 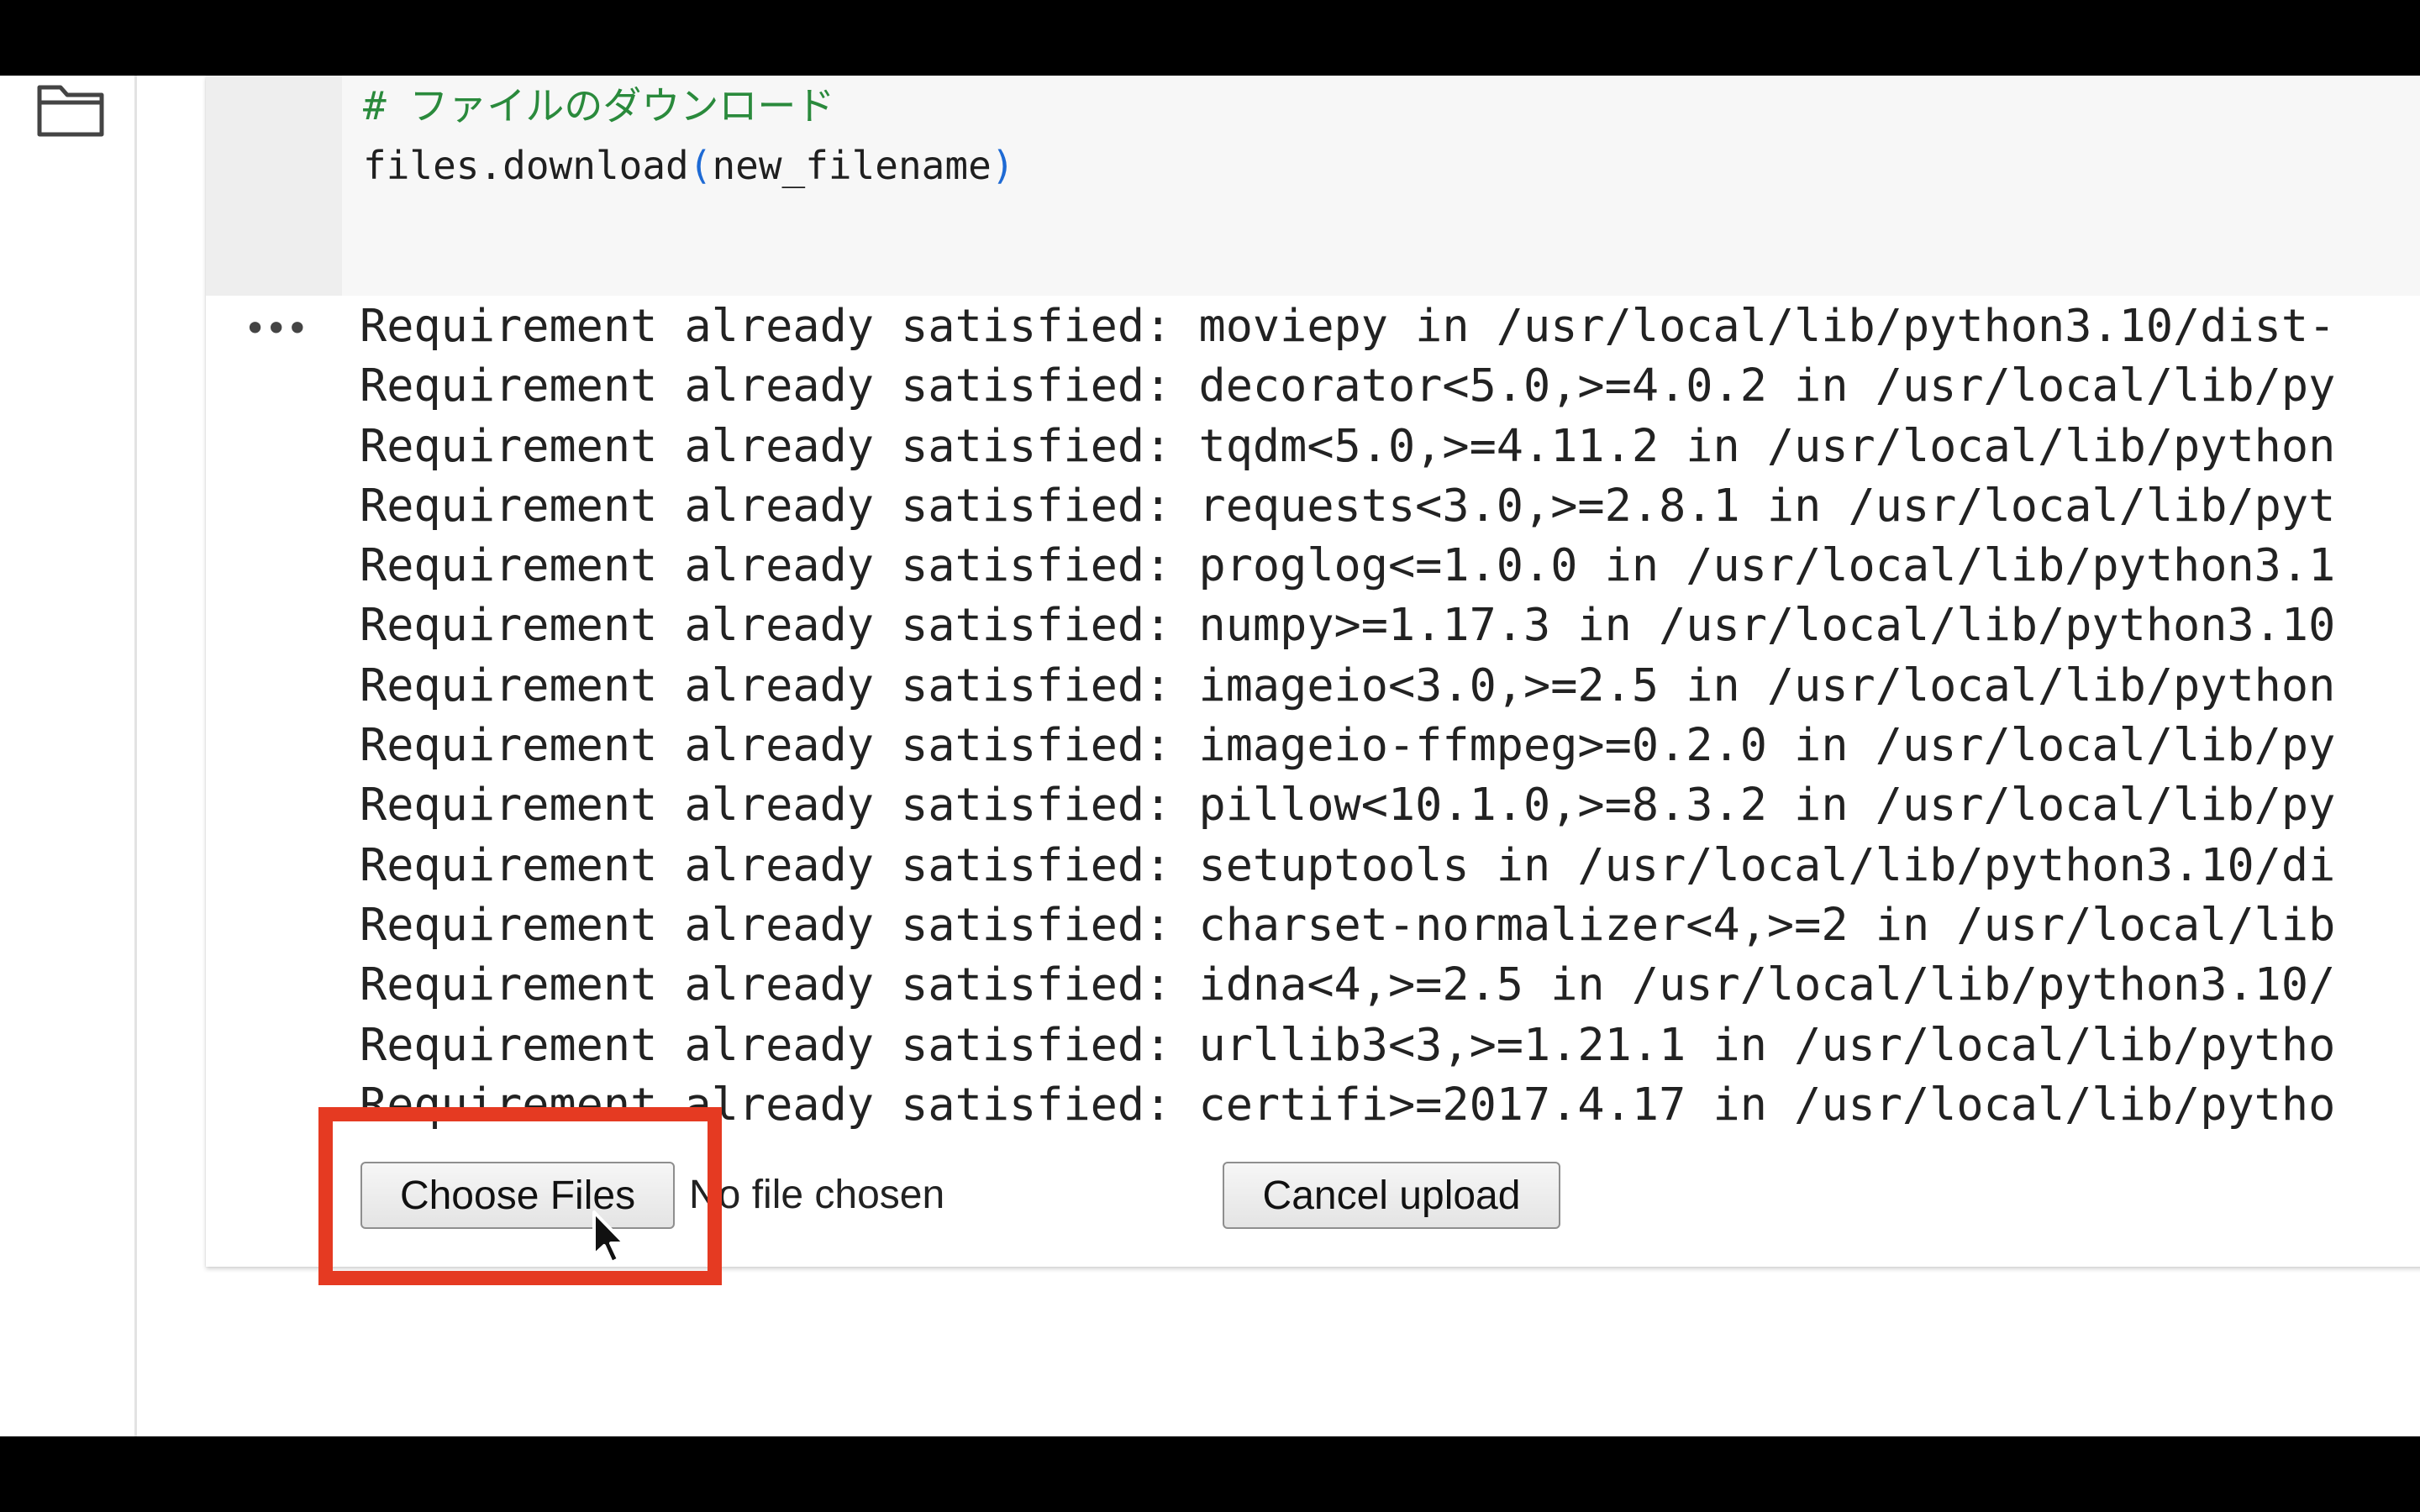 I want to click on folder-icon, so click(x=70, y=110).